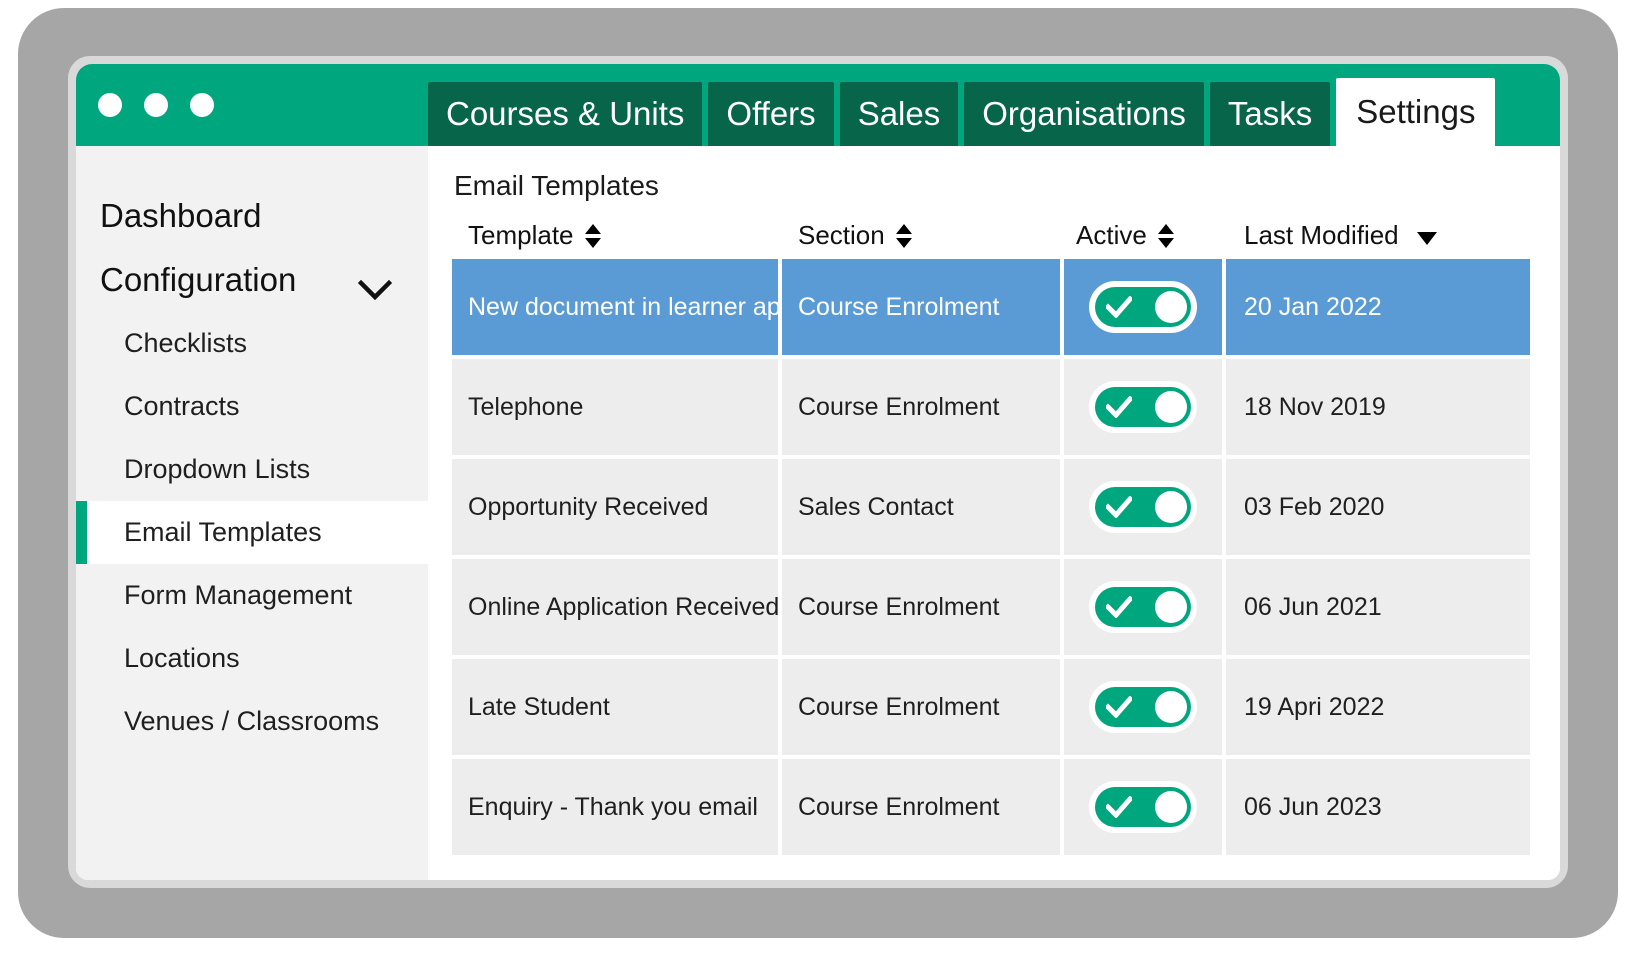 The image size is (1636, 974). Describe the element at coordinates (1111, 235) in the screenshot. I see `column-header-label: Active` at that location.